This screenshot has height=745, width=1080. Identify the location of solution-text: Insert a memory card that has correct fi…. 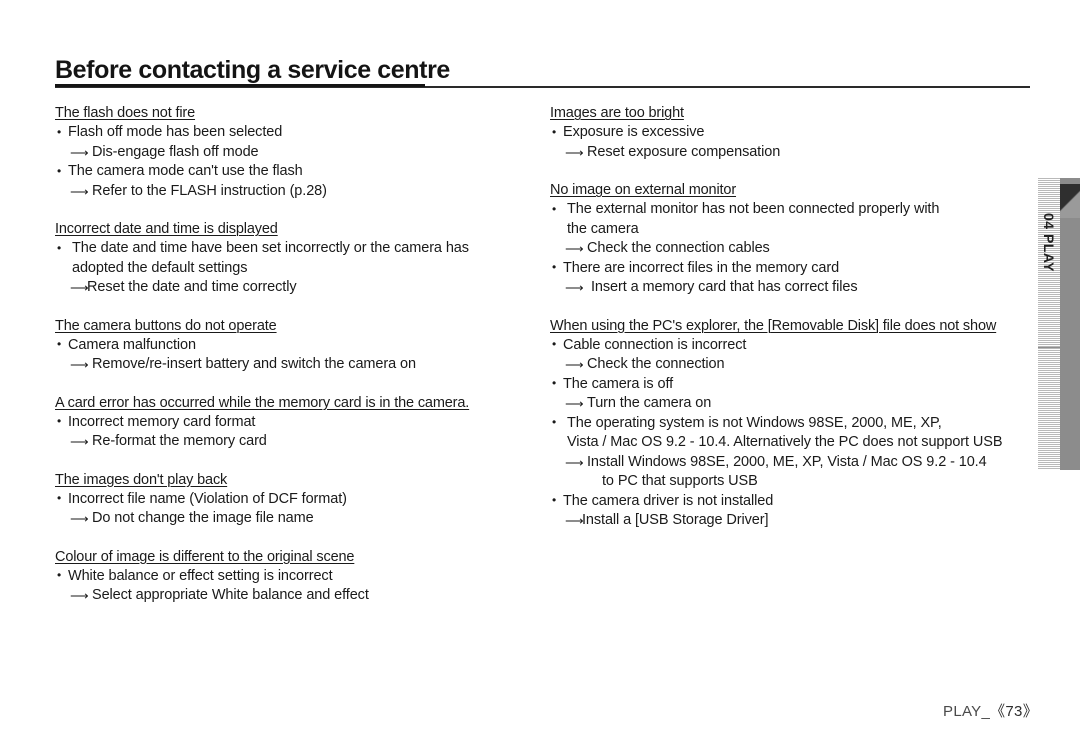
(724, 287).